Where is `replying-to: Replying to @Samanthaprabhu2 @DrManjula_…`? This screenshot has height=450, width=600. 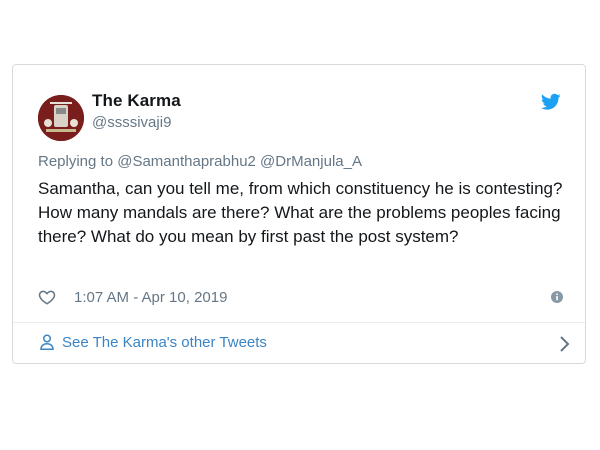
replying-to: Replying to @Samanthaprabhu2 @DrManjula_… is located at coordinates (200, 161).